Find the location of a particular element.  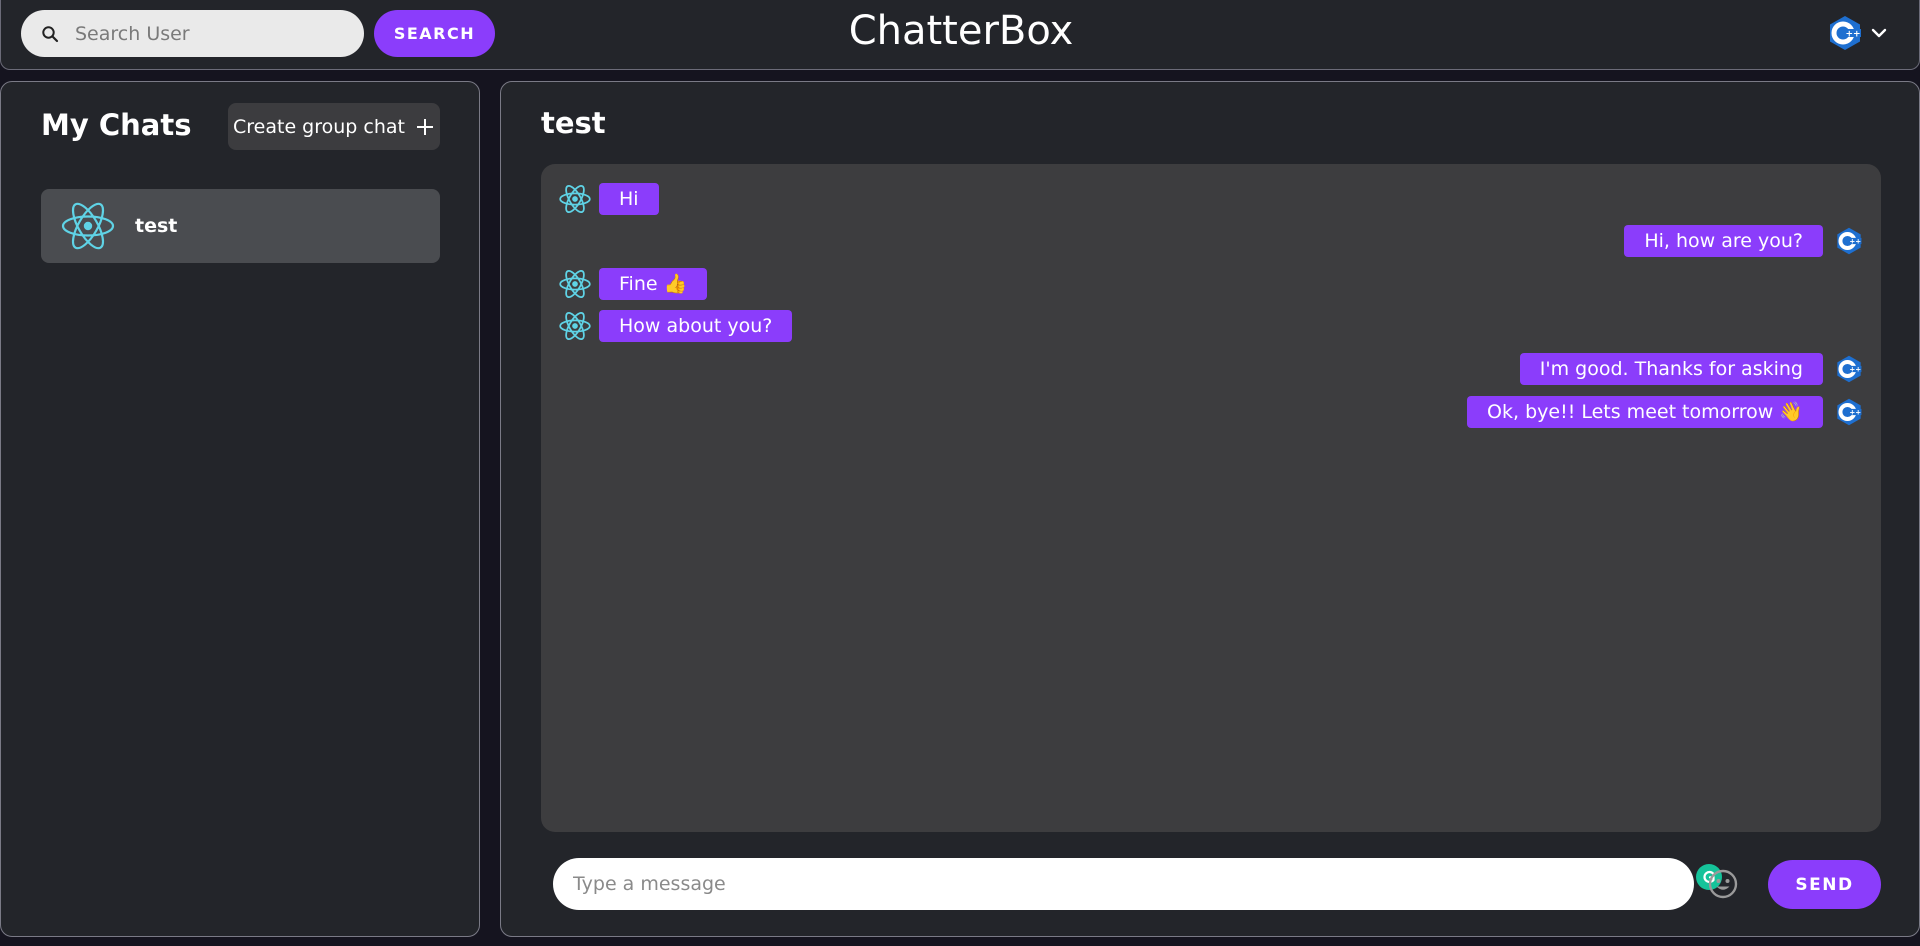

search-box is located at coordinates (192, 33).